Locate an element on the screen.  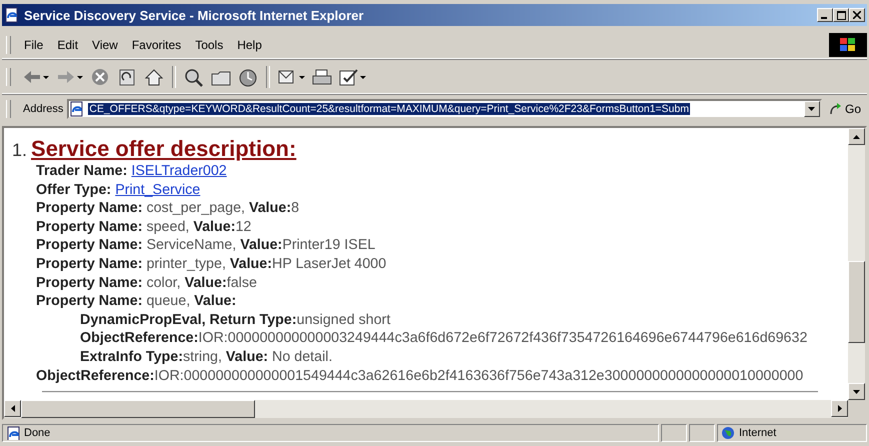
scroll-right-button is located at coordinates (839, 408).